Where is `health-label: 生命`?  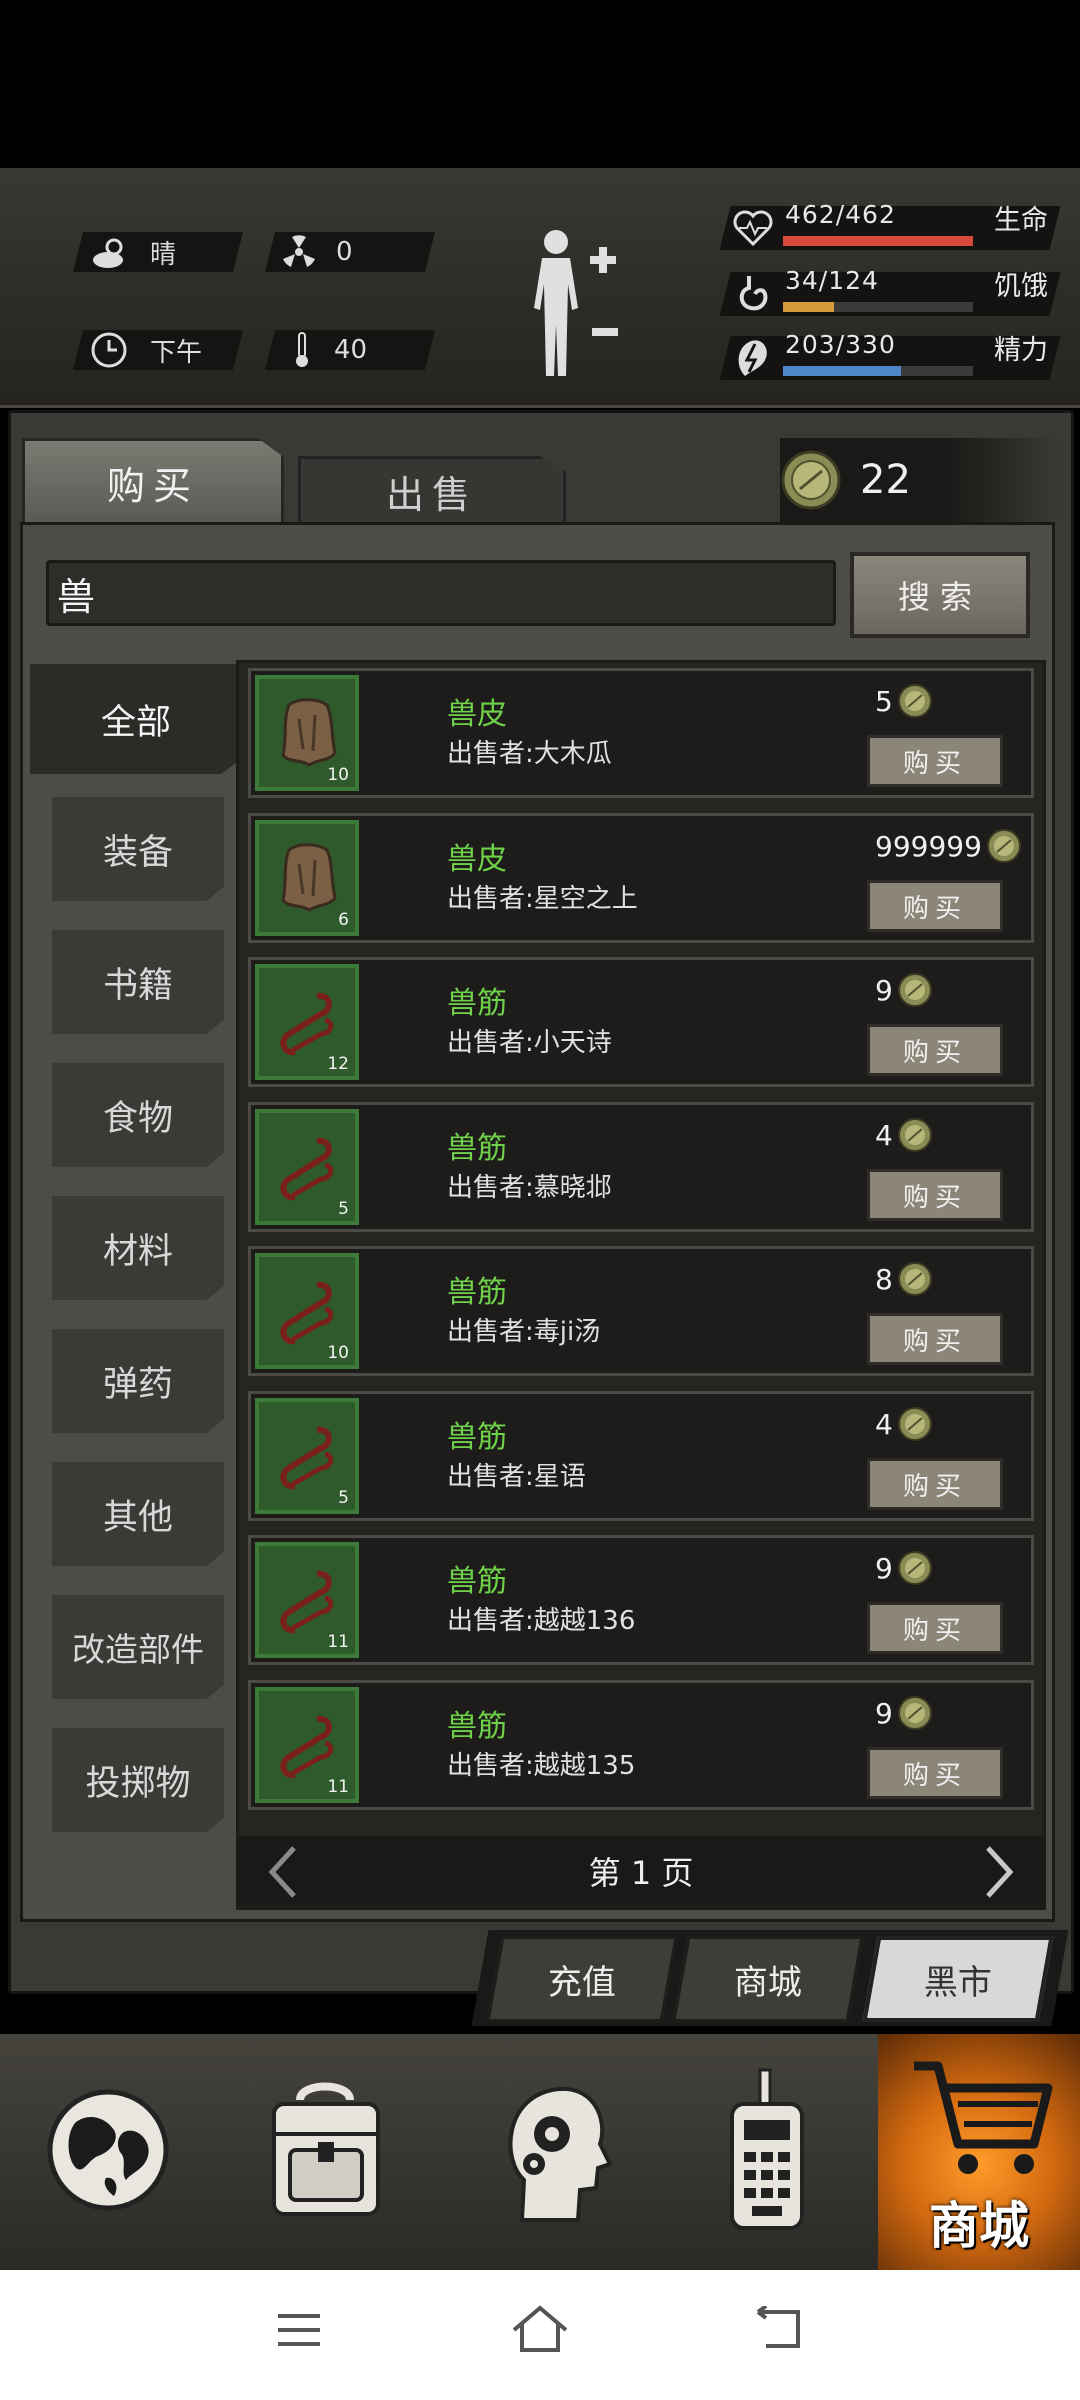 health-label: 生命 is located at coordinates (1021, 220).